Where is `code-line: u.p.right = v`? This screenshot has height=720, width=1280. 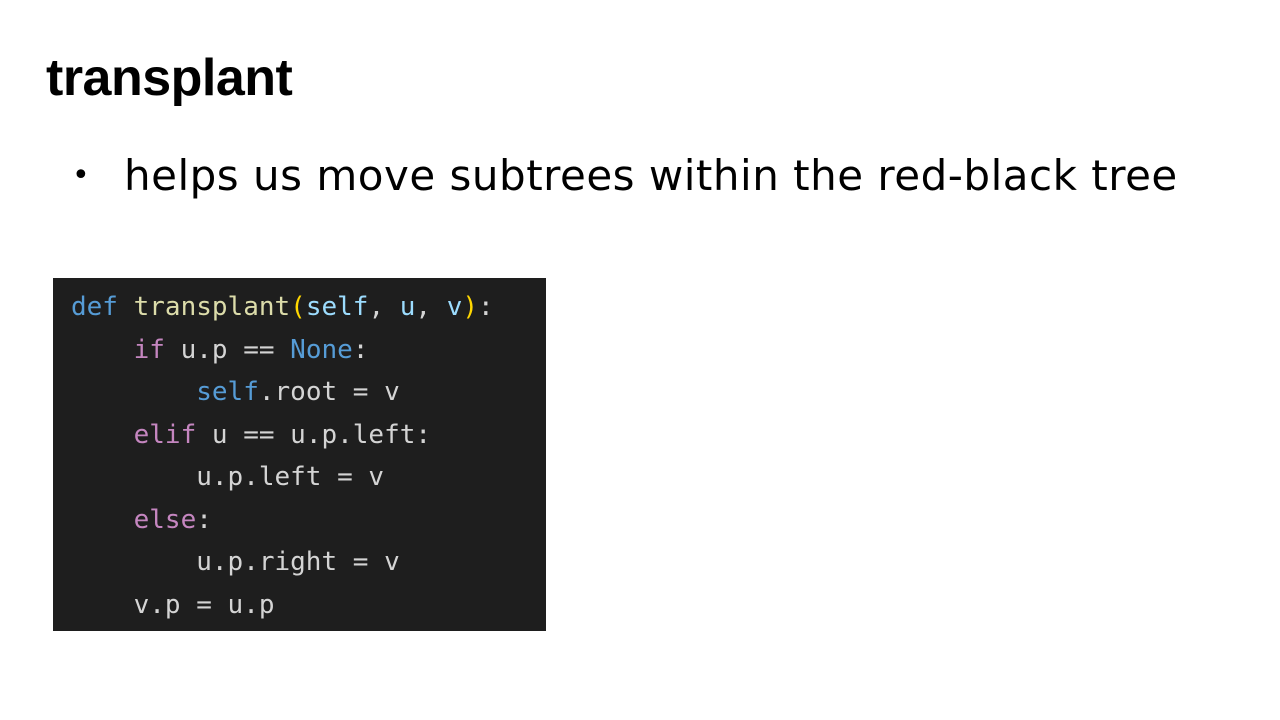 code-line: u.p.right = v is located at coordinates (308, 562).